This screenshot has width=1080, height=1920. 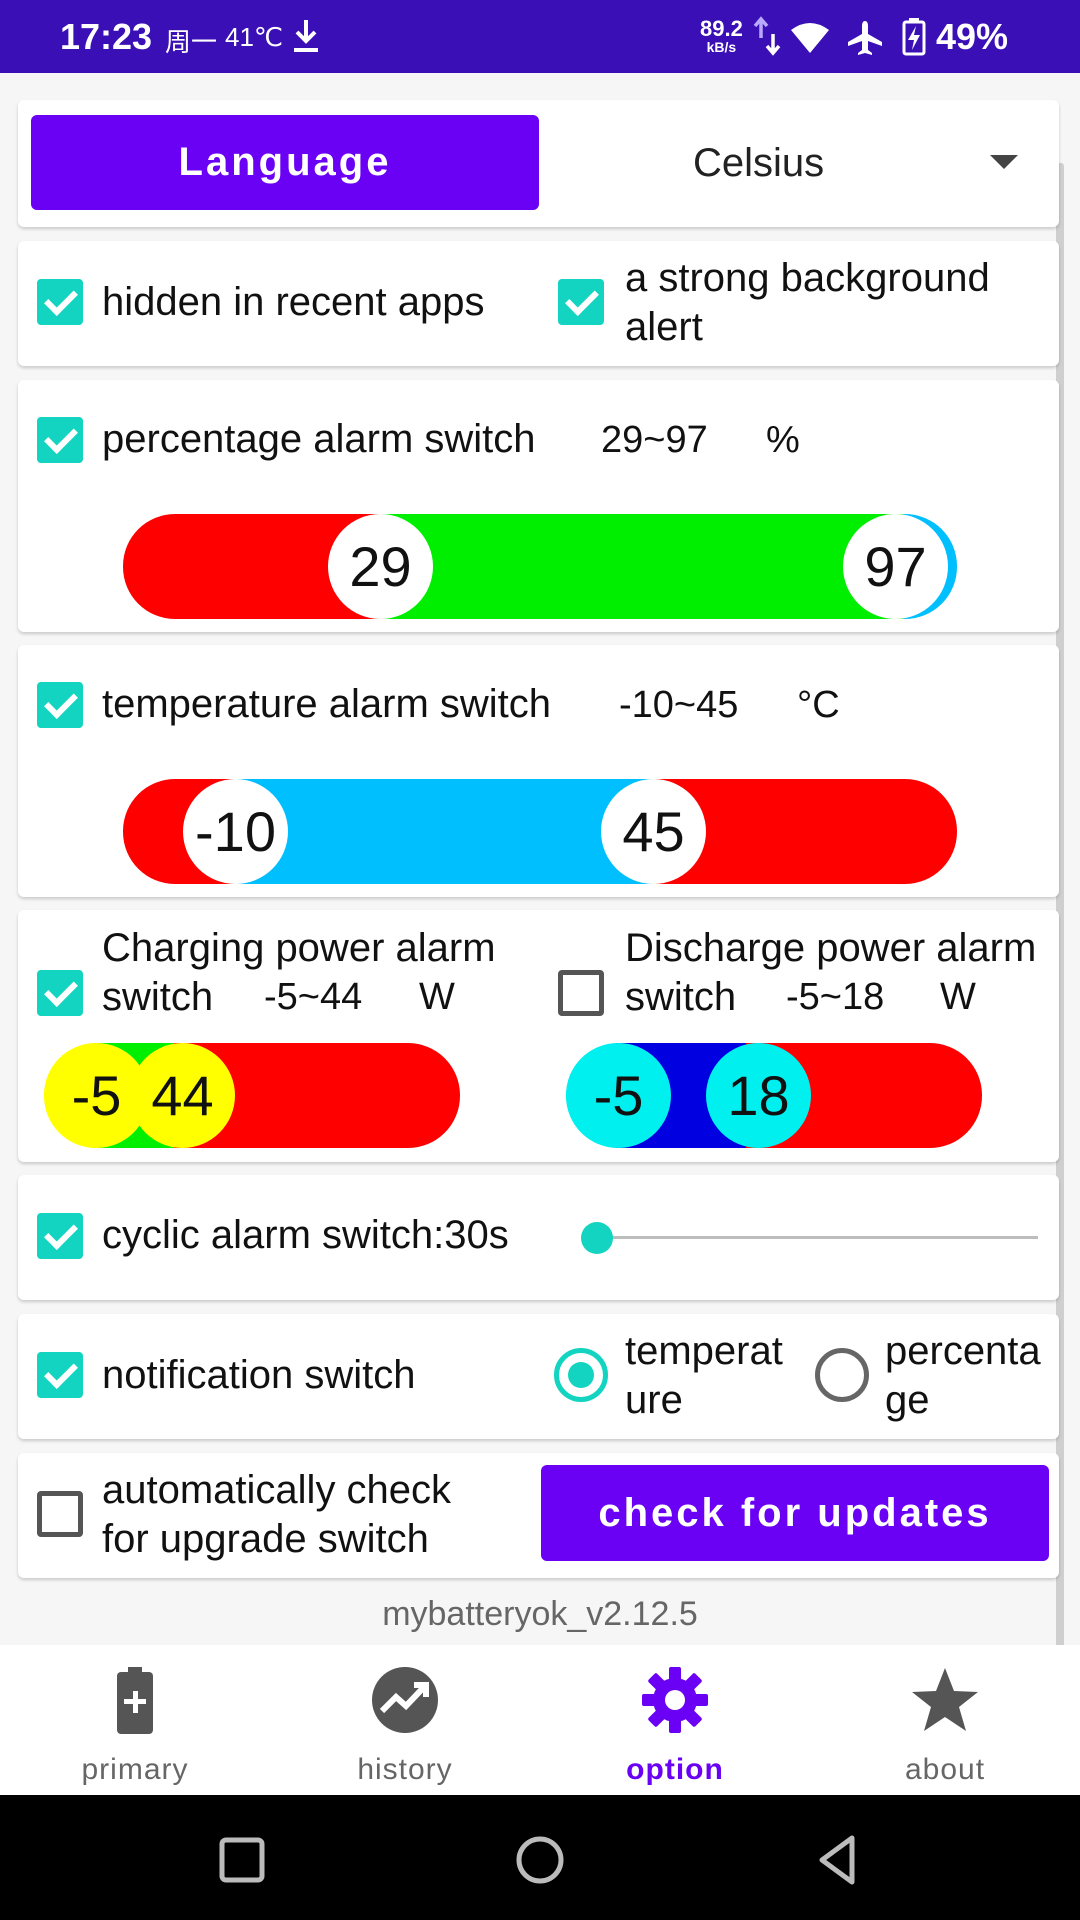 I want to click on notification-checkbox, so click(x=60, y=1375).